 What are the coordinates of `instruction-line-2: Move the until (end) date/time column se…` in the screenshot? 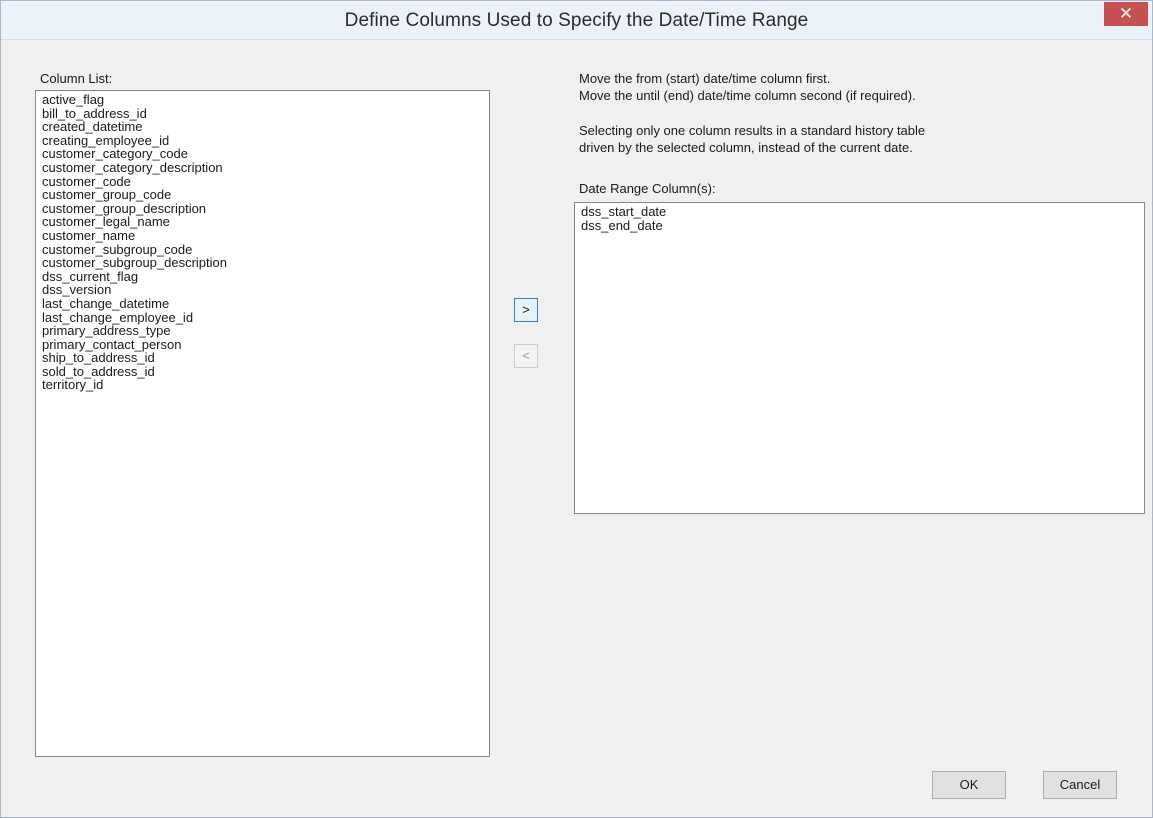 It's located at (747, 95).